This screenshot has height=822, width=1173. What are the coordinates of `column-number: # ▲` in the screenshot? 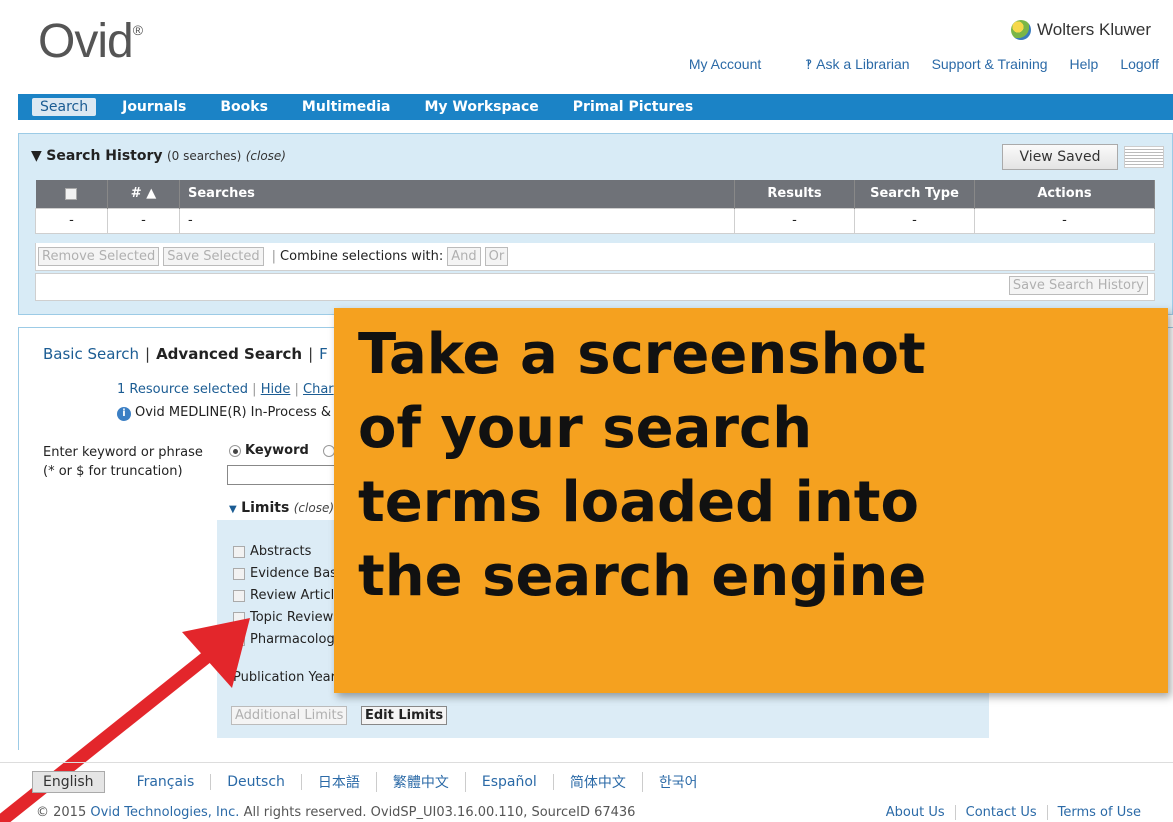 It's located at (143, 194).